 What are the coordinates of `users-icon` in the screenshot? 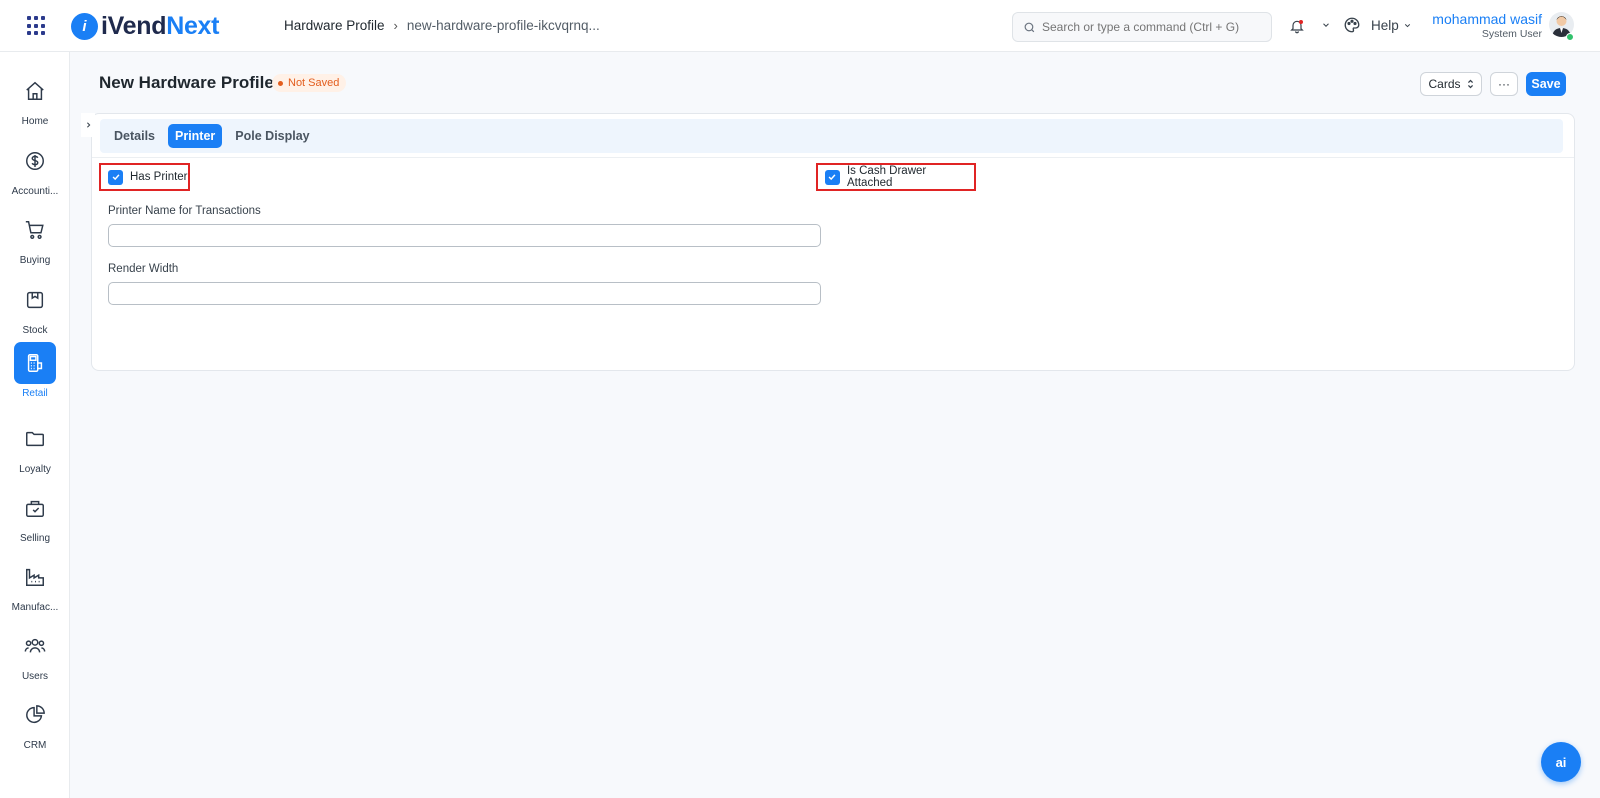 It's located at (35, 646).